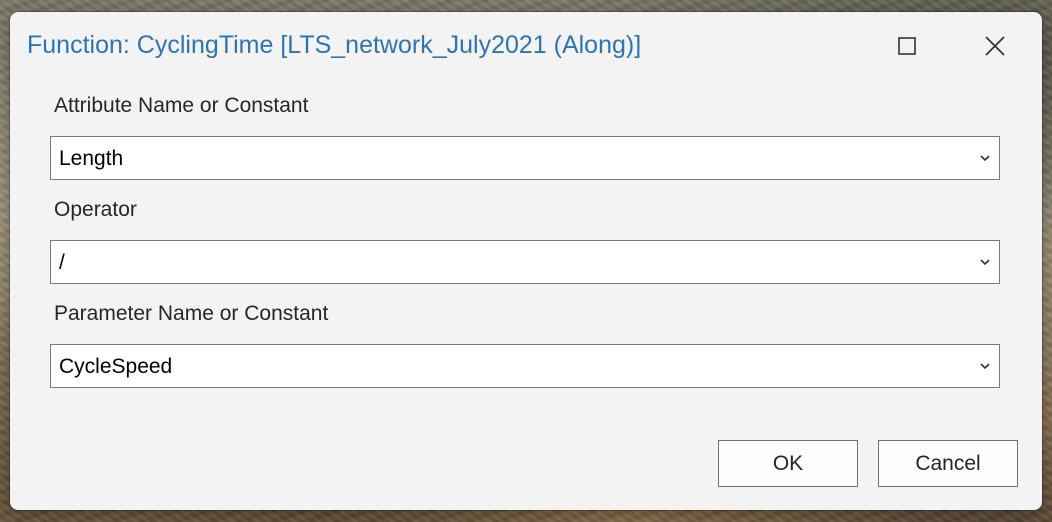 This screenshot has width=1052, height=522. I want to click on operator-select: /, so click(525, 262).